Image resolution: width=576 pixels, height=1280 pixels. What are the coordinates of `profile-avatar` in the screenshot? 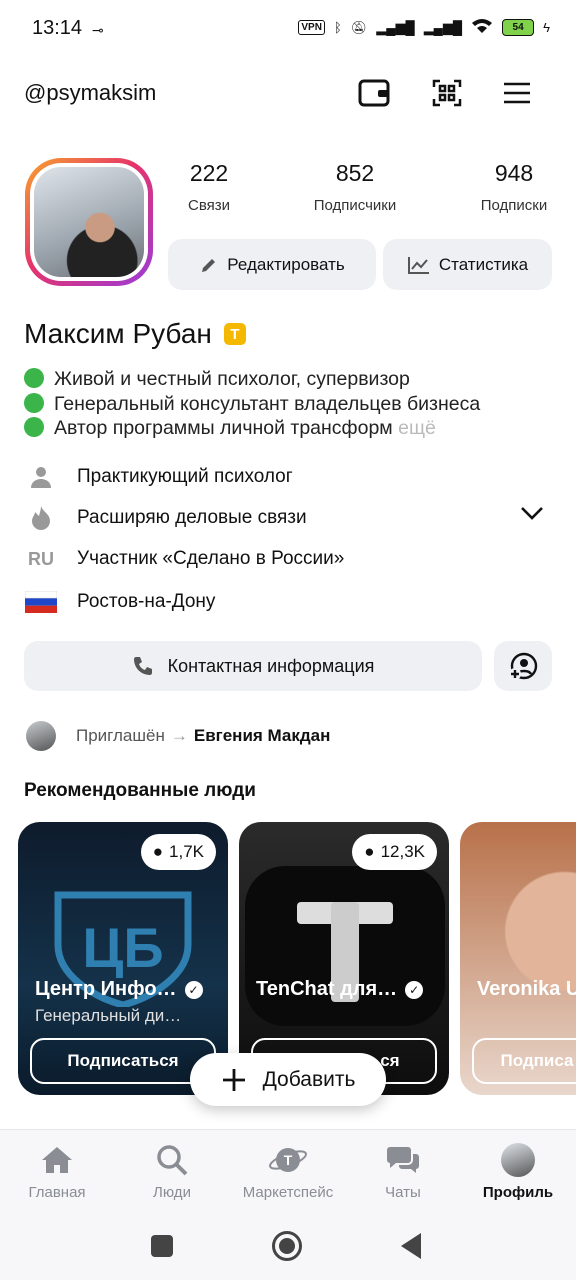 It's located at (89, 222).